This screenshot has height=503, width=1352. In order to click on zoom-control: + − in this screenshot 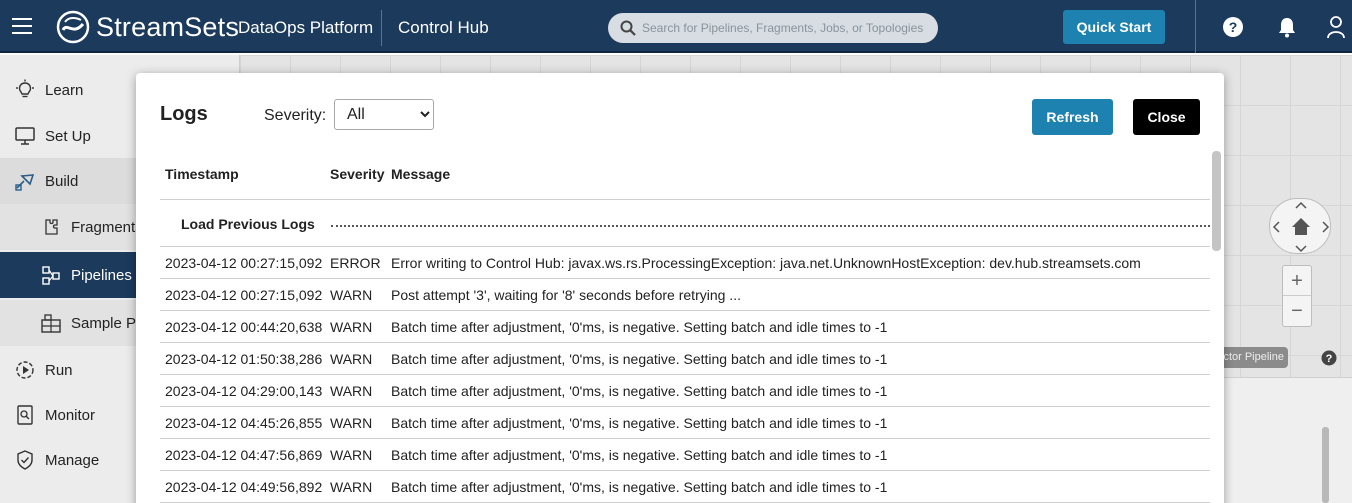, I will do `click(1297, 296)`.